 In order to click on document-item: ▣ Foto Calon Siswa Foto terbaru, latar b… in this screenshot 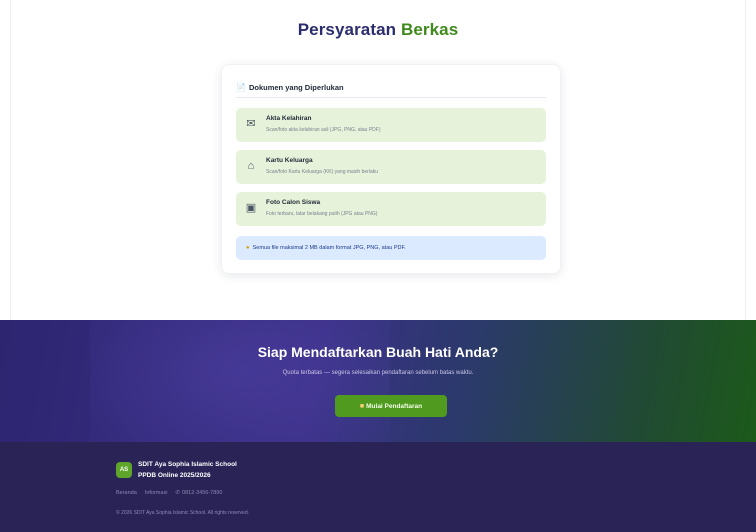, I will do `click(391, 209)`.